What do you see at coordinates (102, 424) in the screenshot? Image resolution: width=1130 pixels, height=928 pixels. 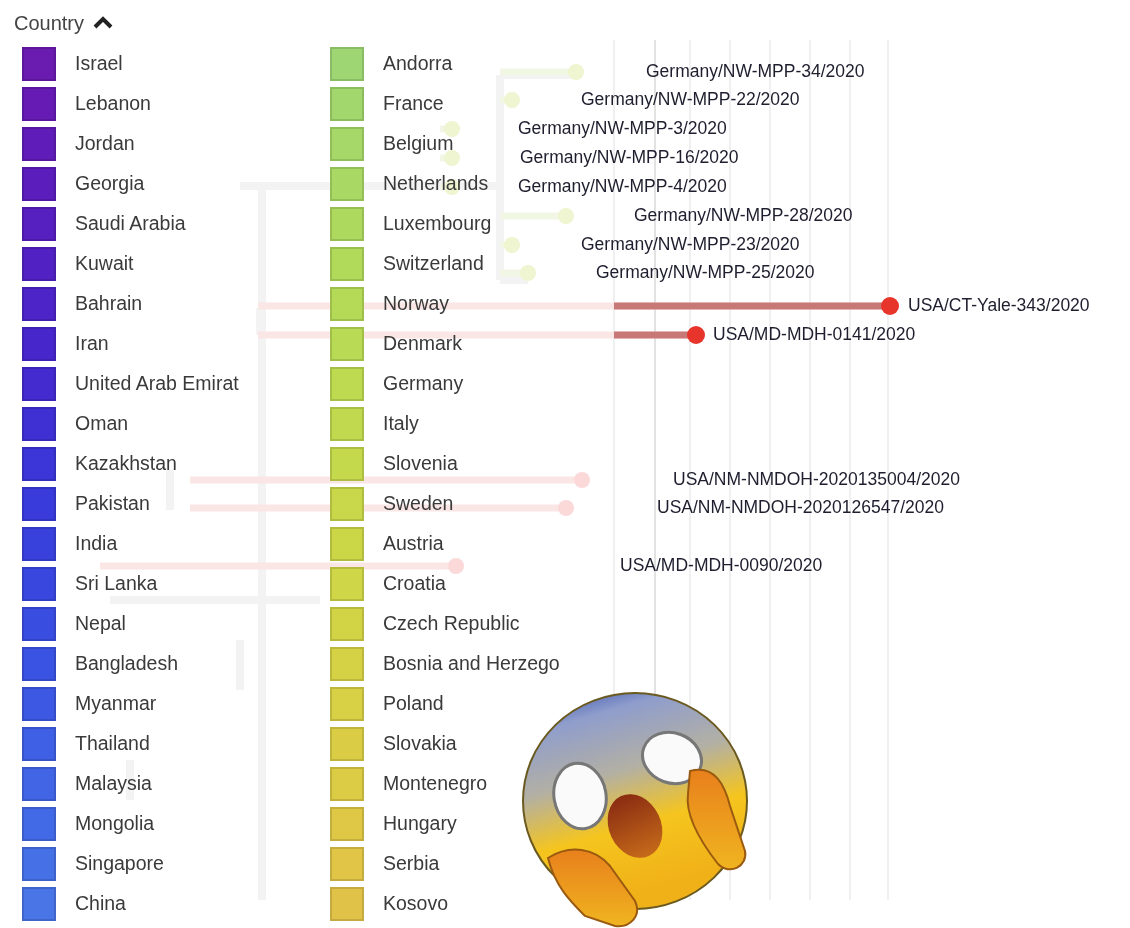 I see `legend-label: Oman` at bounding box center [102, 424].